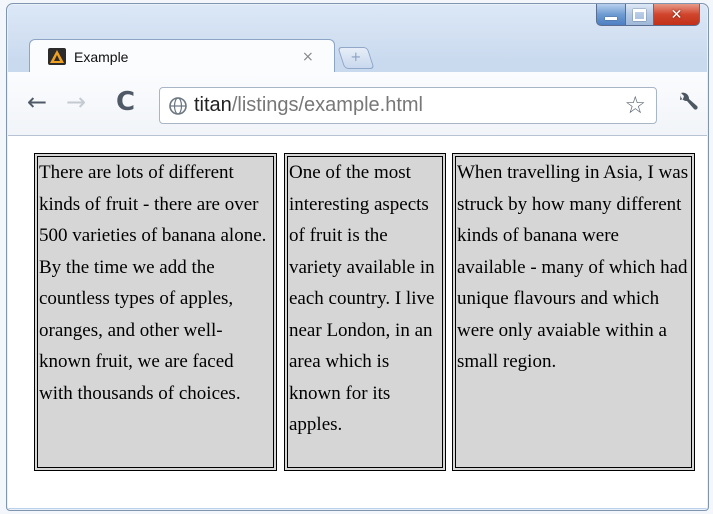 The height and width of the screenshot is (514, 713). Describe the element at coordinates (57, 56) in the screenshot. I see `favicon-icon` at that location.